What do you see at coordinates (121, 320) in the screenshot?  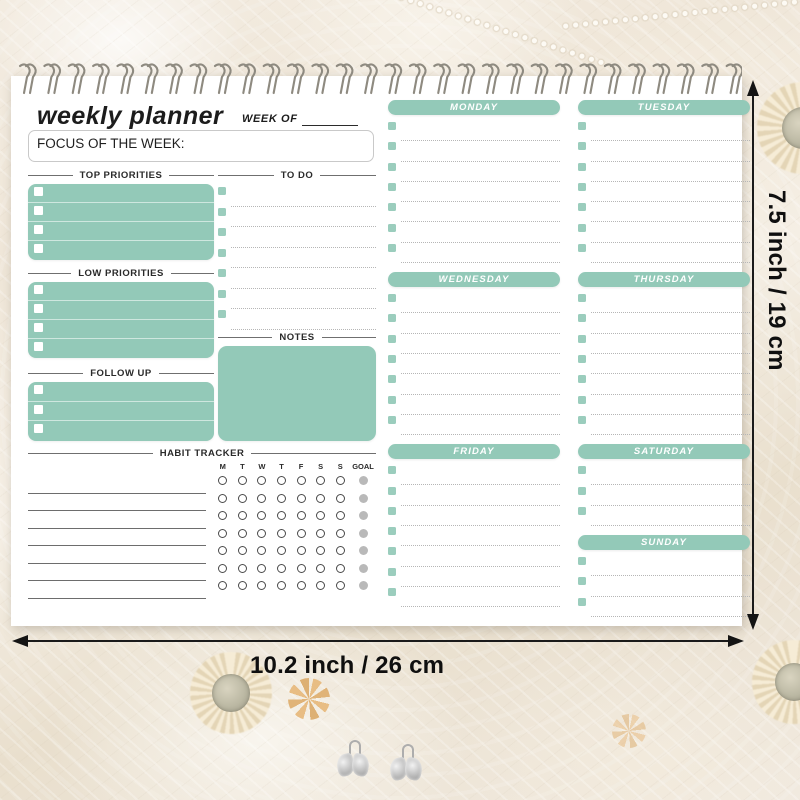 I see `low-priorities-card` at bounding box center [121, 320].